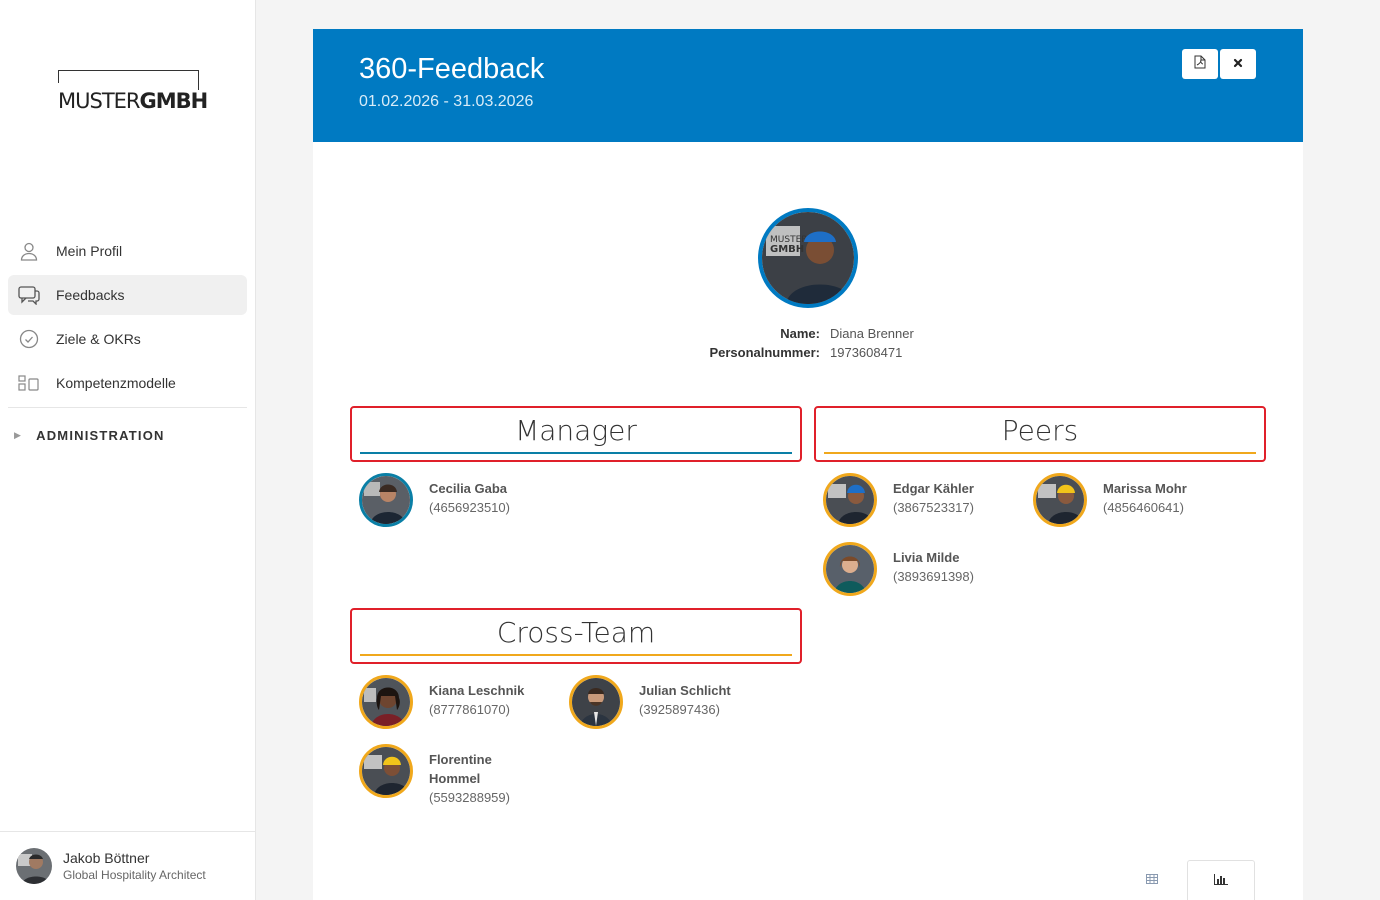 The image size is (1380, 900). I want to click on check-circle-icon, so click(29, 339).